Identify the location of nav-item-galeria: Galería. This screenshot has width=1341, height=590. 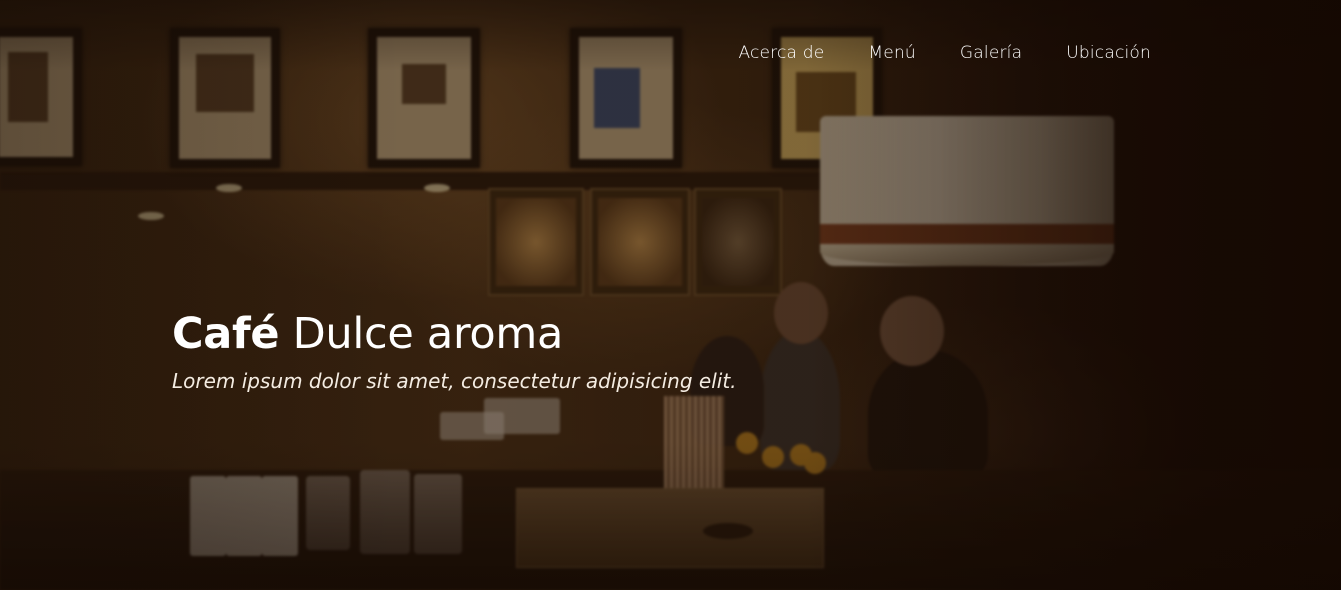
(991, 53).